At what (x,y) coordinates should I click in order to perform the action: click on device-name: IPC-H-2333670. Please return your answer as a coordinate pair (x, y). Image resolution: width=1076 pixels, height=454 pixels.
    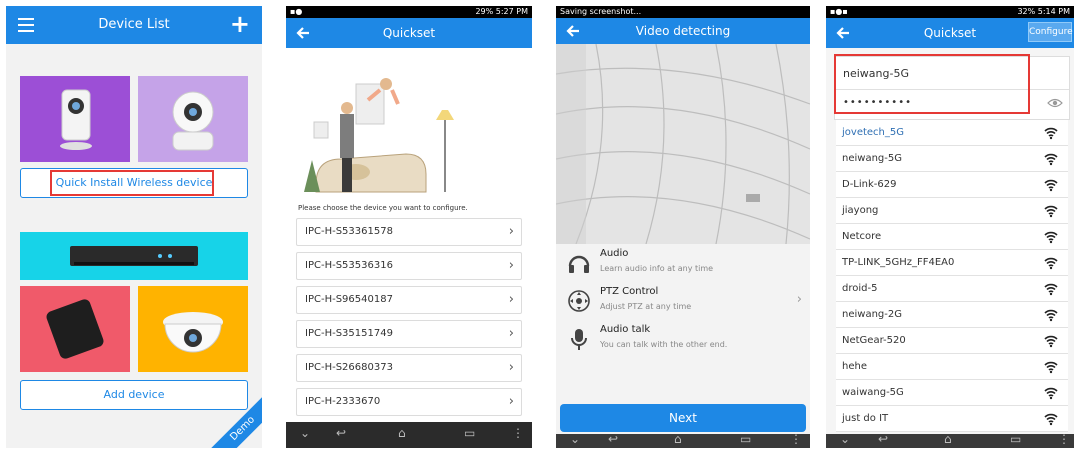
    Looking at the image, I should click on (343, 401).